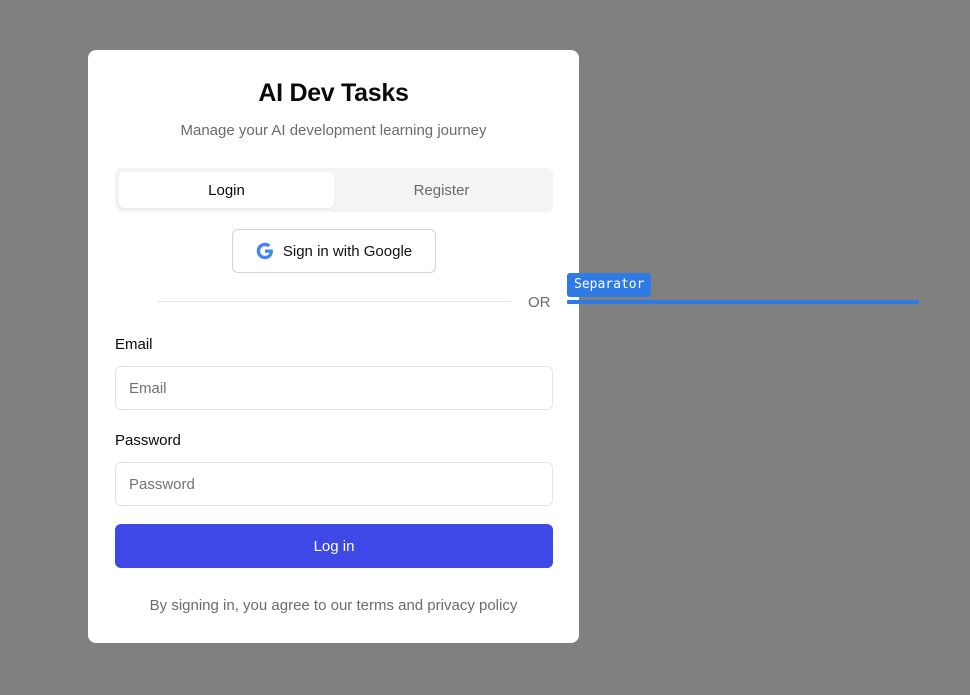  What do you see at coordinates (264, 251) in the screenshot?
I see `google-icon` at bounding box center [264, 251].